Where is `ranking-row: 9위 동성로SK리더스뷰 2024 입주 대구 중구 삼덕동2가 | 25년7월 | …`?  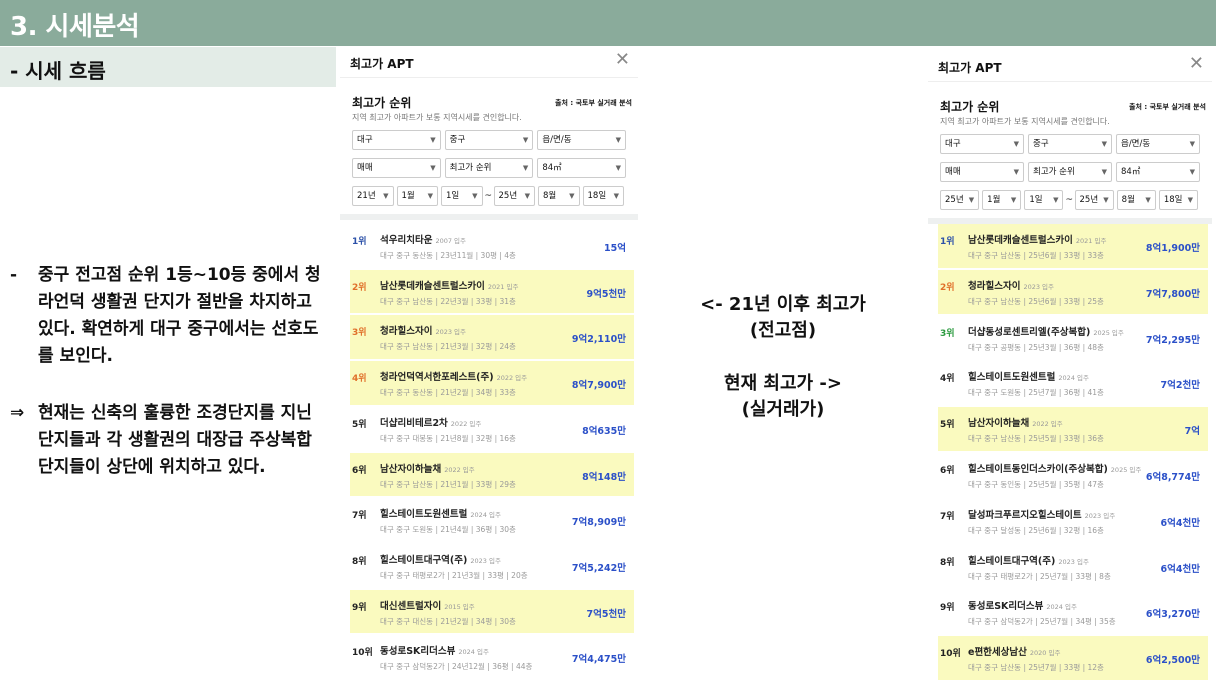 ranking-row: 9위 동성로SK리더스뷰 2024 입주 대구 중구 삼덕동2가 | 25년7월 | … is located at coordinates (1073, 612).